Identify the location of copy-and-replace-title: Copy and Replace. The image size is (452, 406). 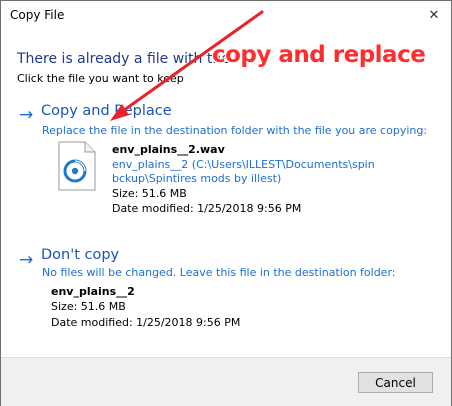
(106, 111).